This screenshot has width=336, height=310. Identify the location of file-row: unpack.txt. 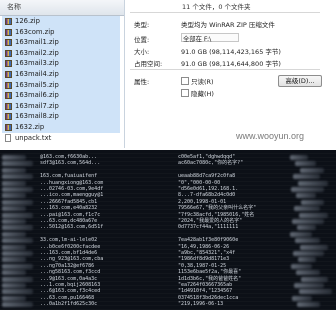
(61, 138).